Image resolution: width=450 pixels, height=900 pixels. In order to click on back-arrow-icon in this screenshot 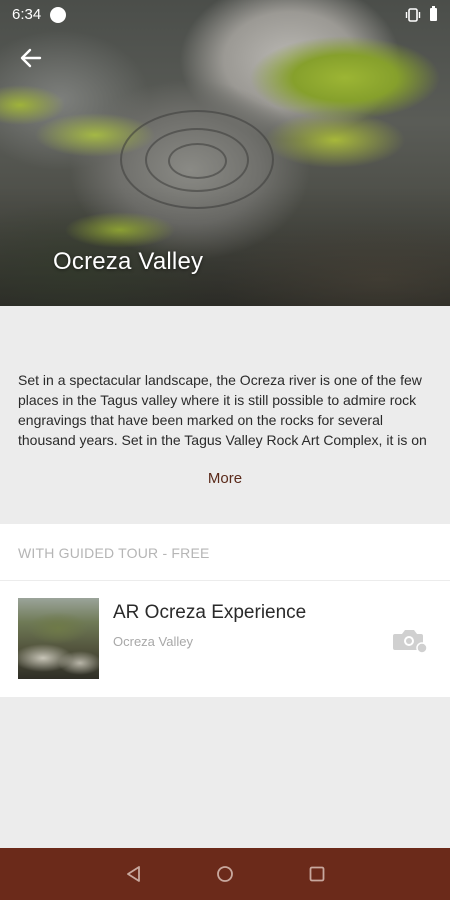, I will do `click(31, 58)`.